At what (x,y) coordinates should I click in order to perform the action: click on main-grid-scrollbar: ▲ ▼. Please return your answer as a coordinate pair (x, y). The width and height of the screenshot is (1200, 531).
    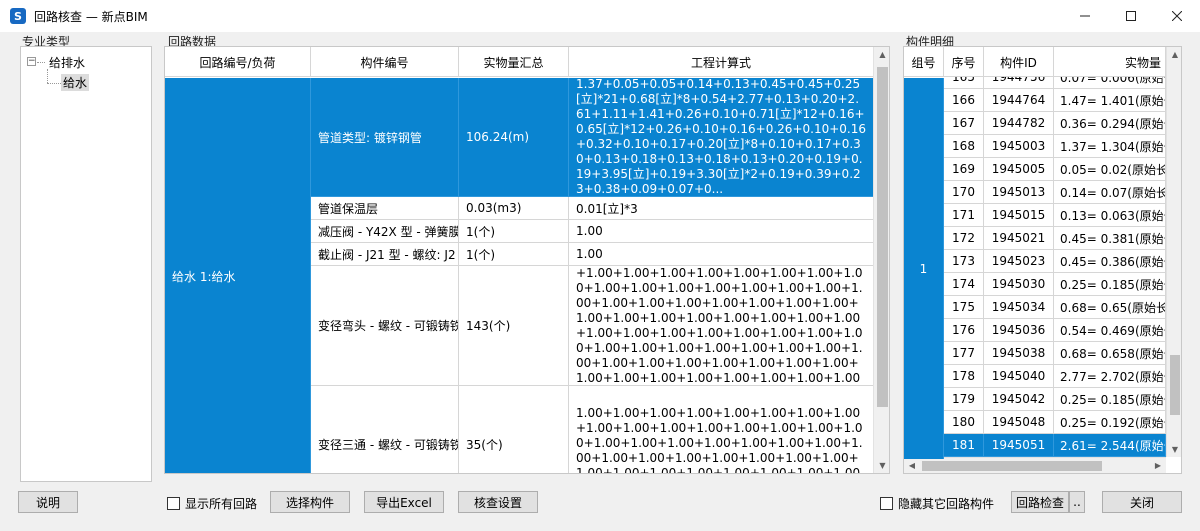
    Looking at the image, I should click on (881, 260).